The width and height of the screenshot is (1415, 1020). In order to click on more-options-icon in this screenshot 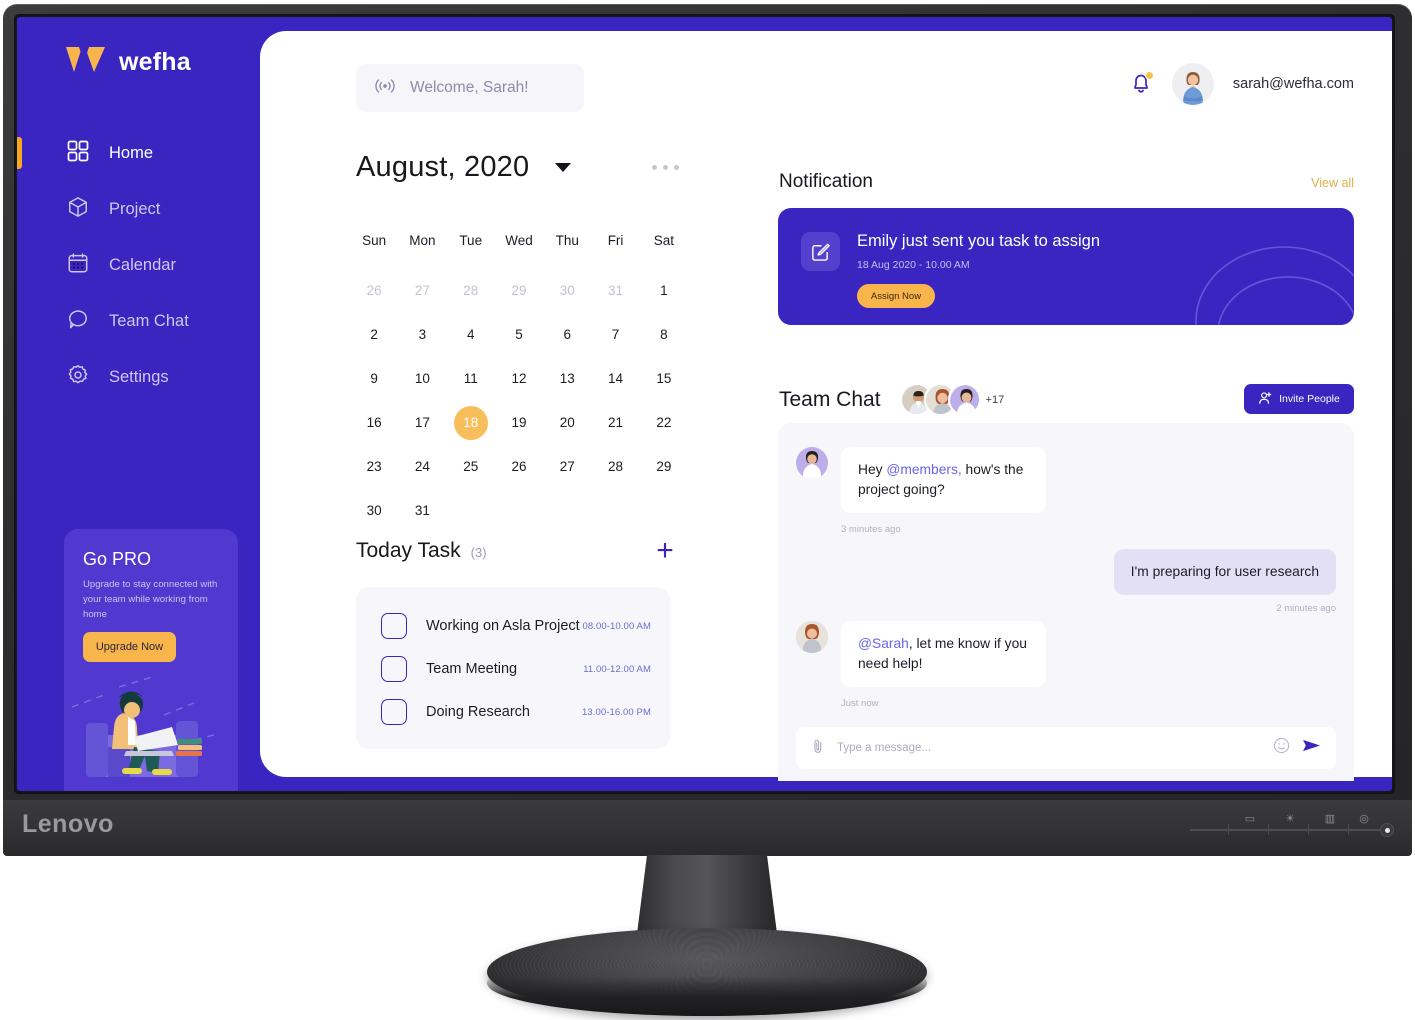, I will do `click(666, 167)`.